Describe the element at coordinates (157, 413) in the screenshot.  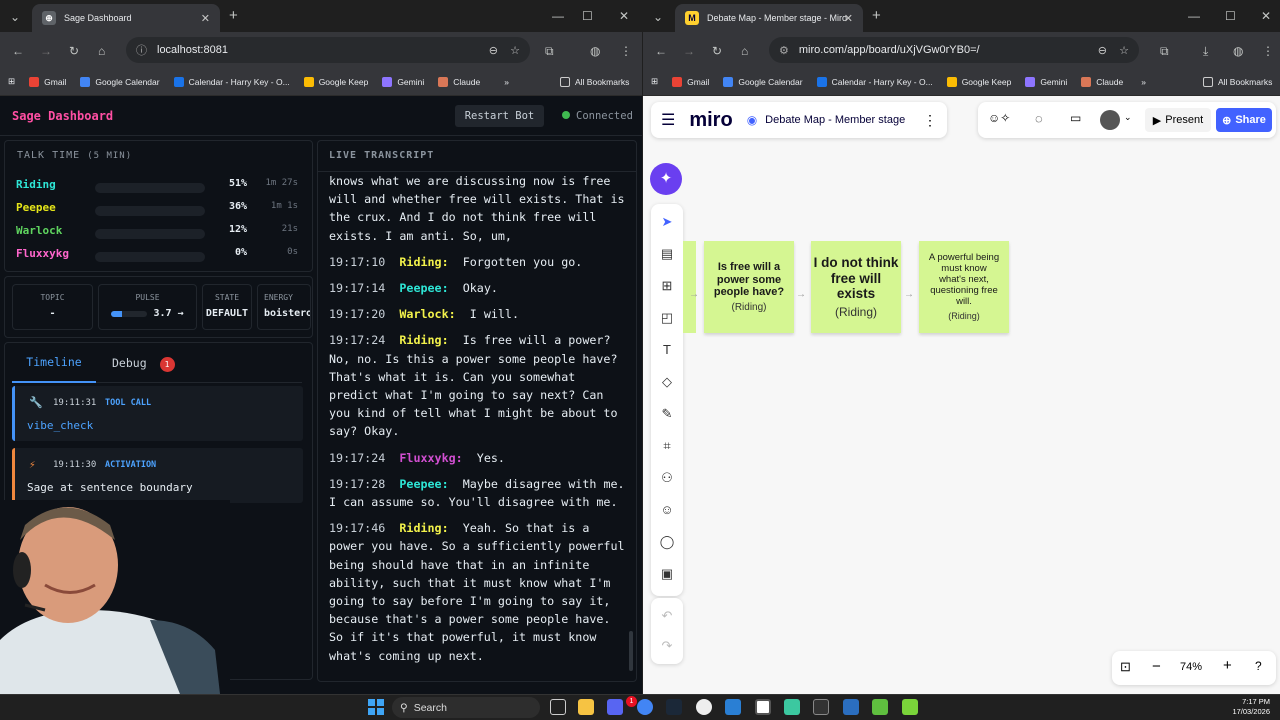
I see `timeline-event-tool-call: 🔧 19:11:31 TOOL CALL vibe_check` at that location.